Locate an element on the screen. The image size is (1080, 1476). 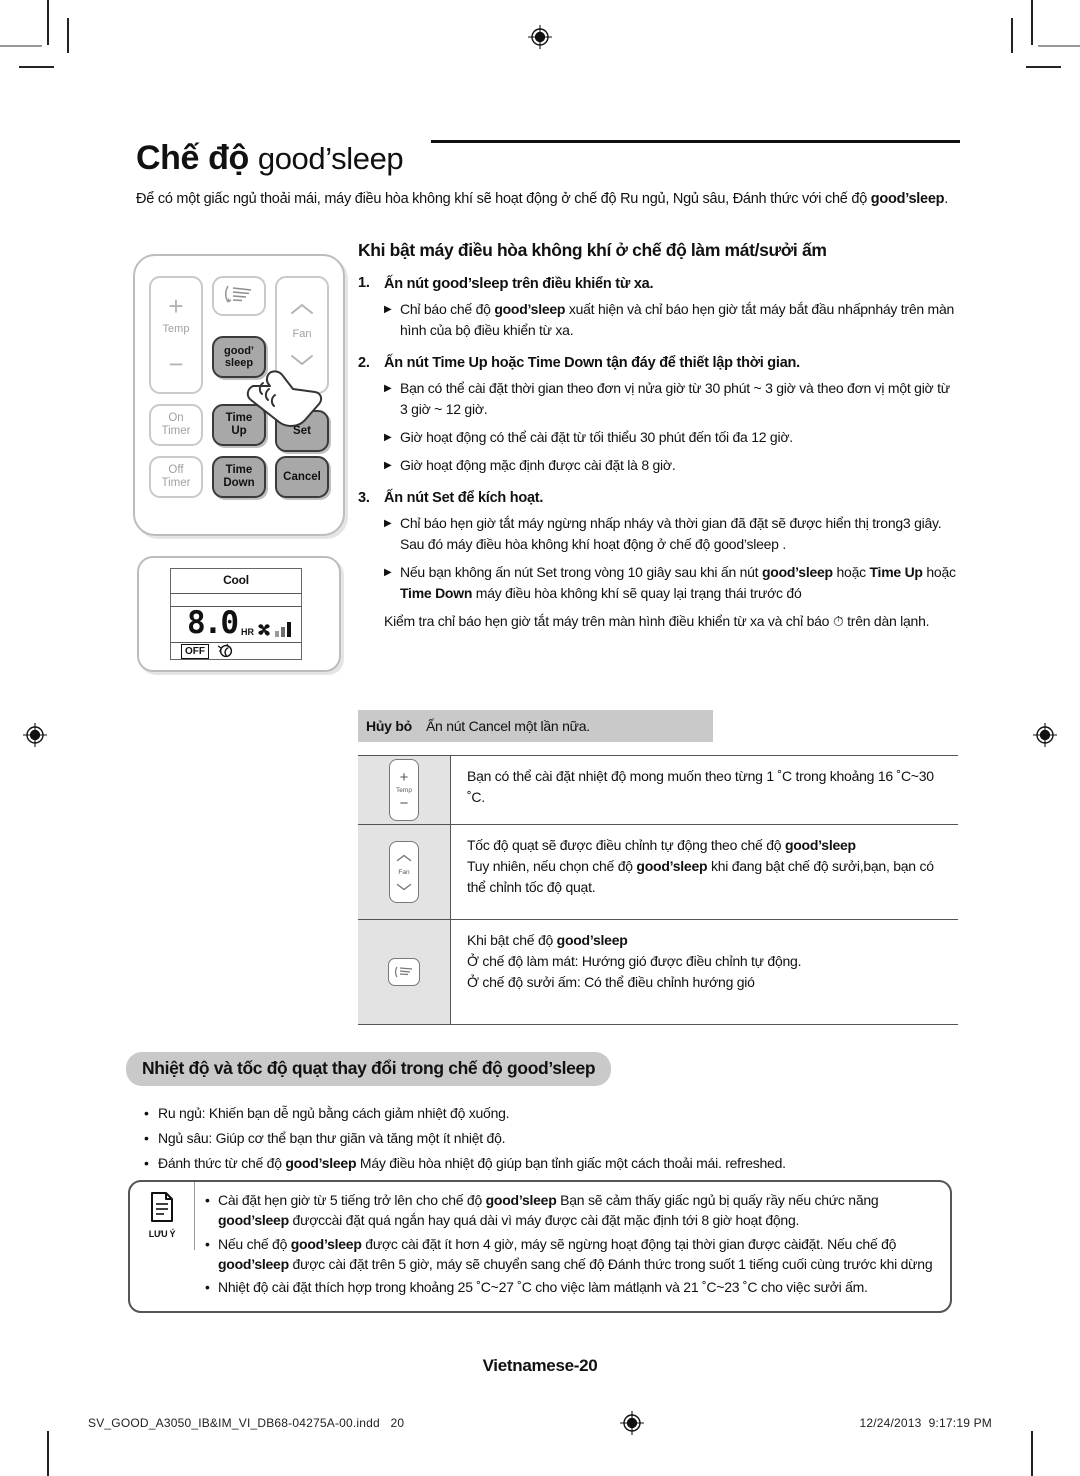
crop-mark-tl-h is located at coordinates (21, 46).